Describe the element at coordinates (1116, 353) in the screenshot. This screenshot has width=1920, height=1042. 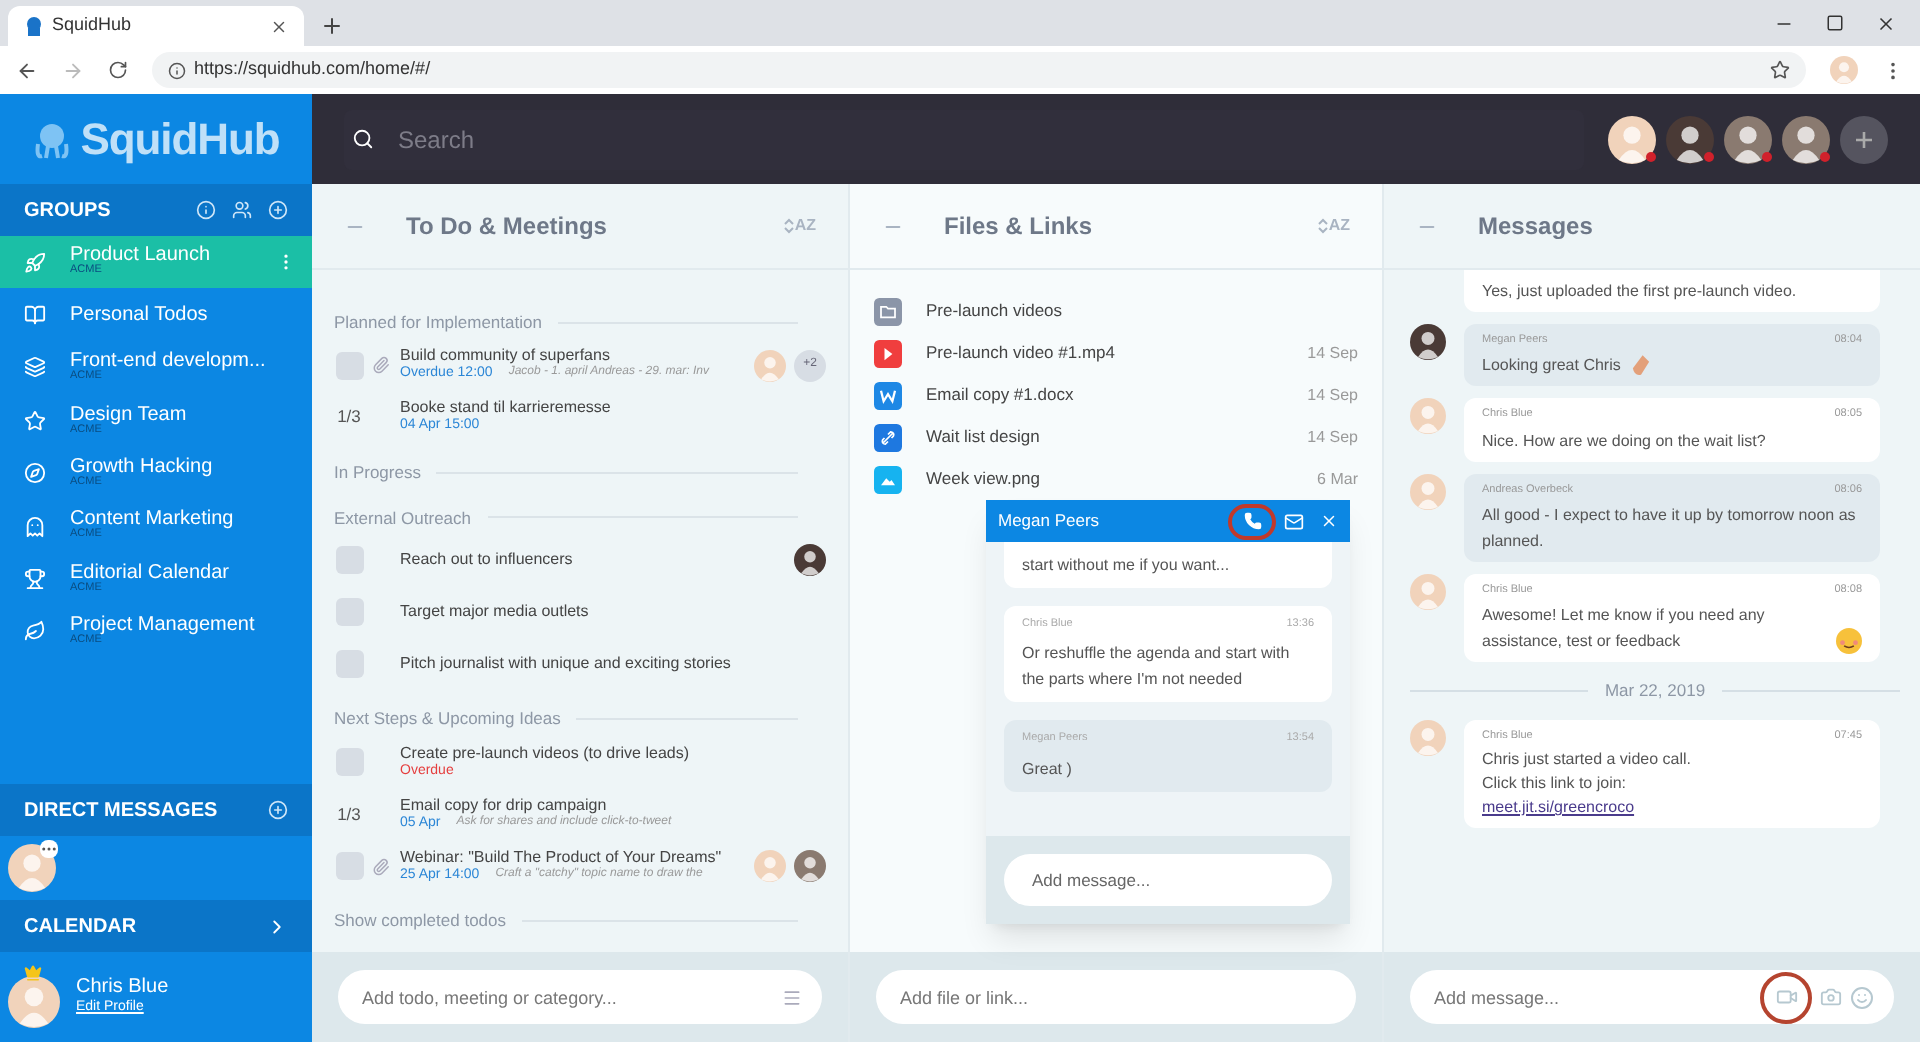
I see `file-row: Pre-launch video #1.mp4 14 Sep` at that location.